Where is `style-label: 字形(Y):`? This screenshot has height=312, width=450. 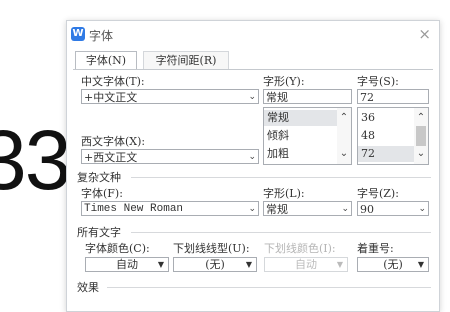
style-label: 字形(Y): is located at coordinates (284, 81).